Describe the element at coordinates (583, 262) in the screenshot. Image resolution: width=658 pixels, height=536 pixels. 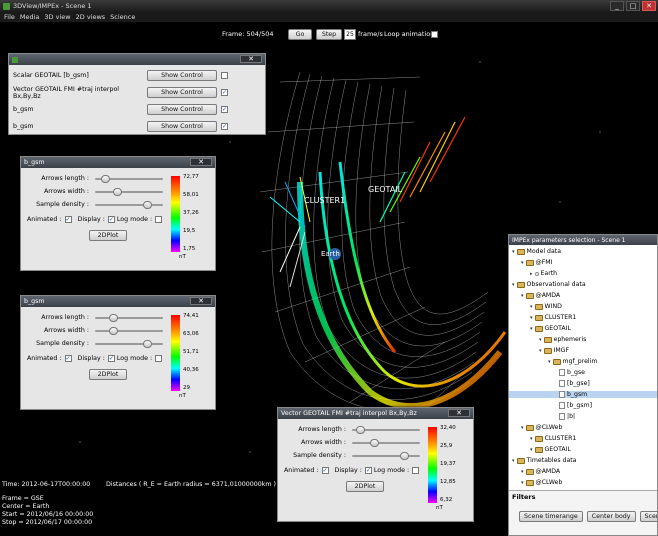
I see `tree-item: ▾ @FMI` at that location.